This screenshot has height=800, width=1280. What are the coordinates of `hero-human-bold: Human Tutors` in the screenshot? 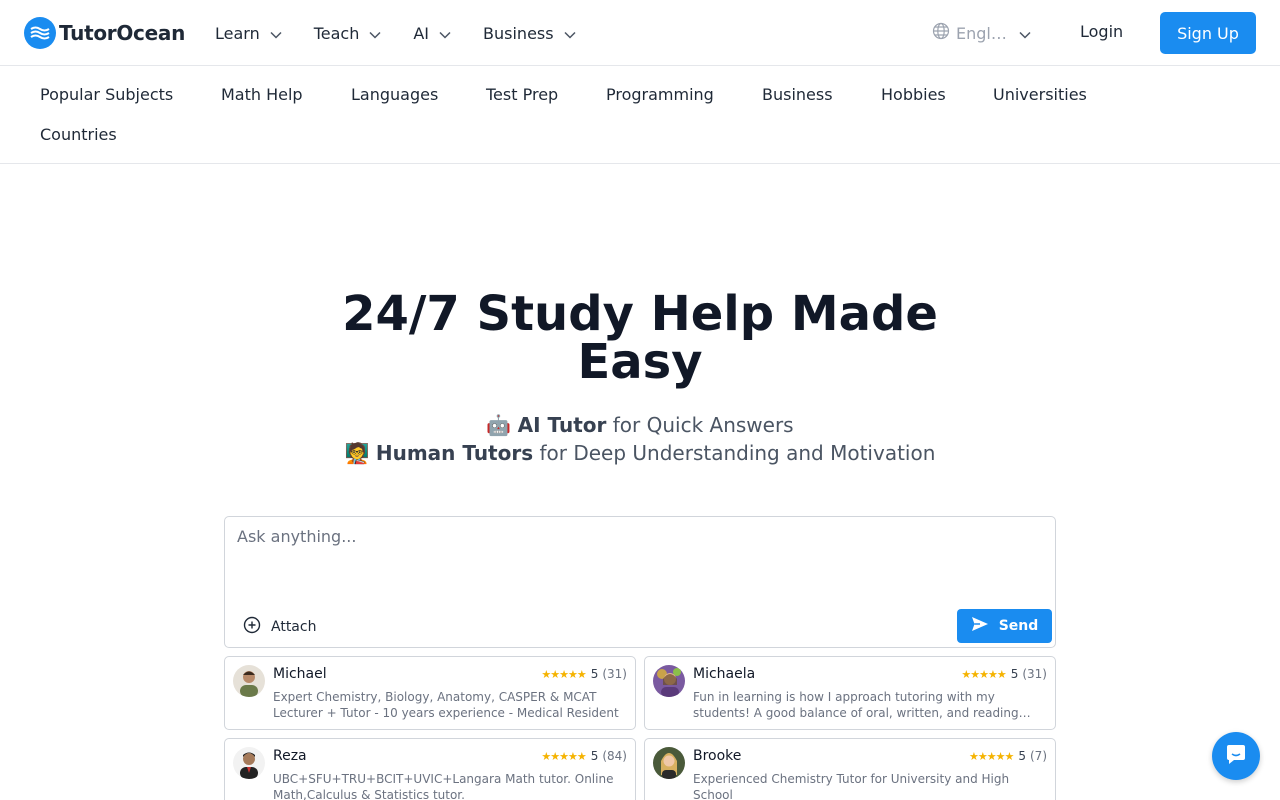 It's located at (454, 453).